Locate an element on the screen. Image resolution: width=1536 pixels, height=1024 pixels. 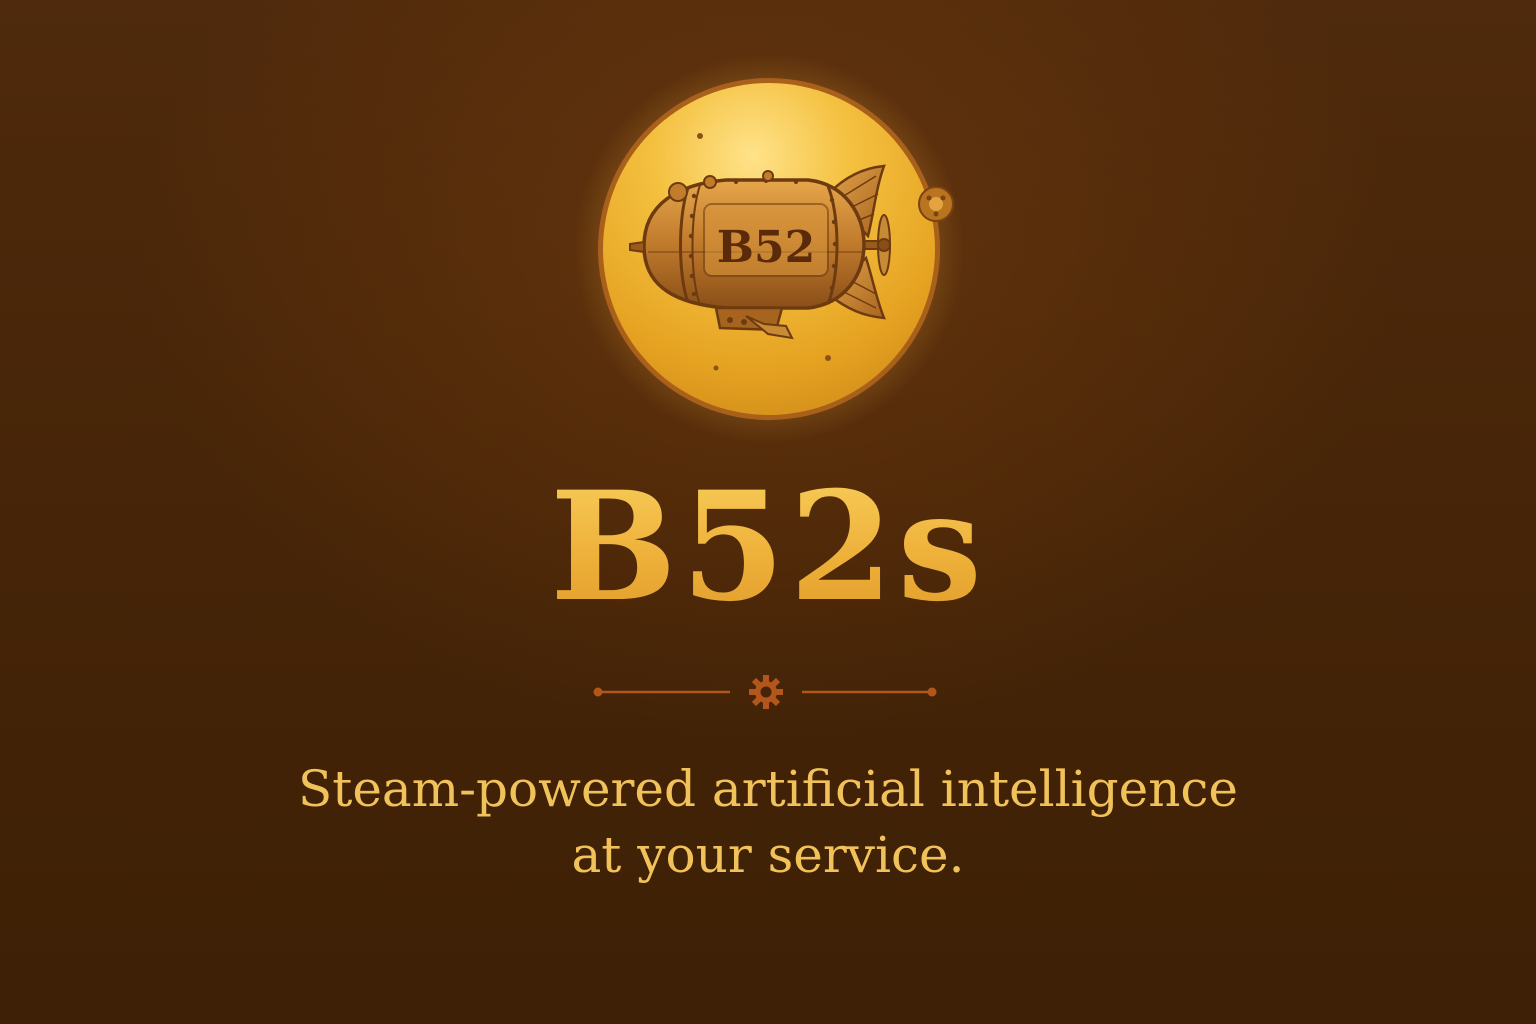
gear-icon is located at coordinates (766, 692).